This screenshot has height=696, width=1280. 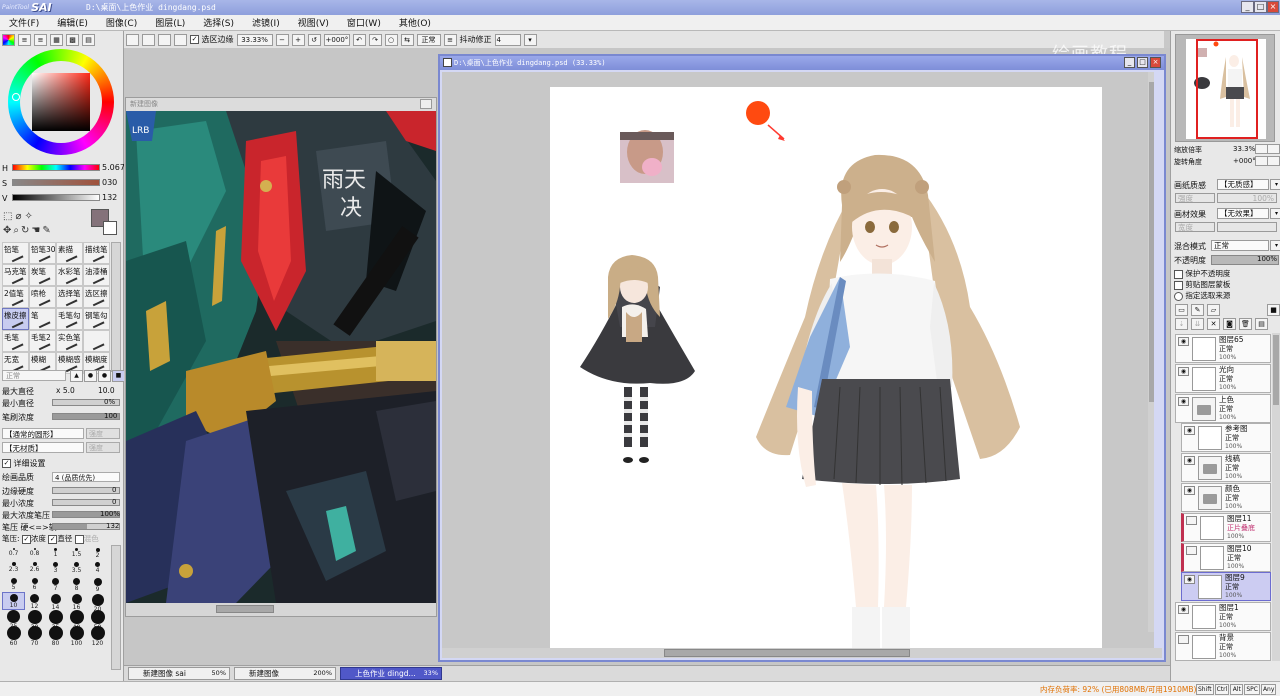 What do you see at coordinates (72, 22) in the screenshot?
I see `menu-edit: 编辑(E)` at bounding box center [72, 22].